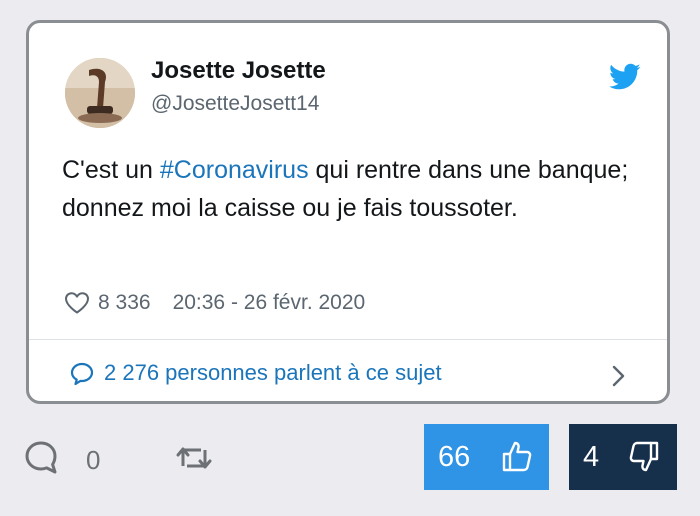 The height and width of the screenshot is (516, 700). Describe the element at coordinates (234, 170) in the screenshot. I see `hashtag-link: #Coronavirus` at that location.